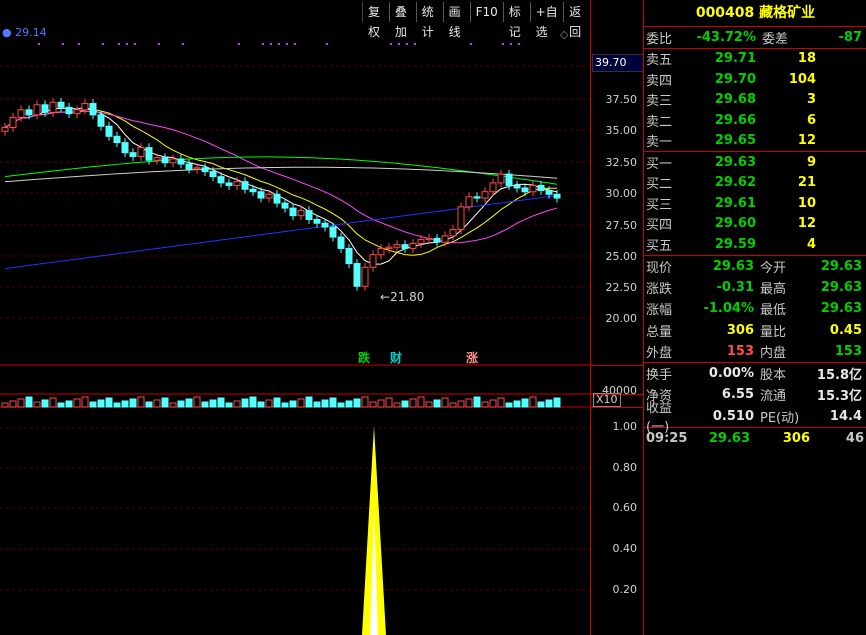 This screenshot has width=866, height=635. Describe the element at coordinates (618, 63) in the screenshot. I see `current-price-box: 39.70` at that location.